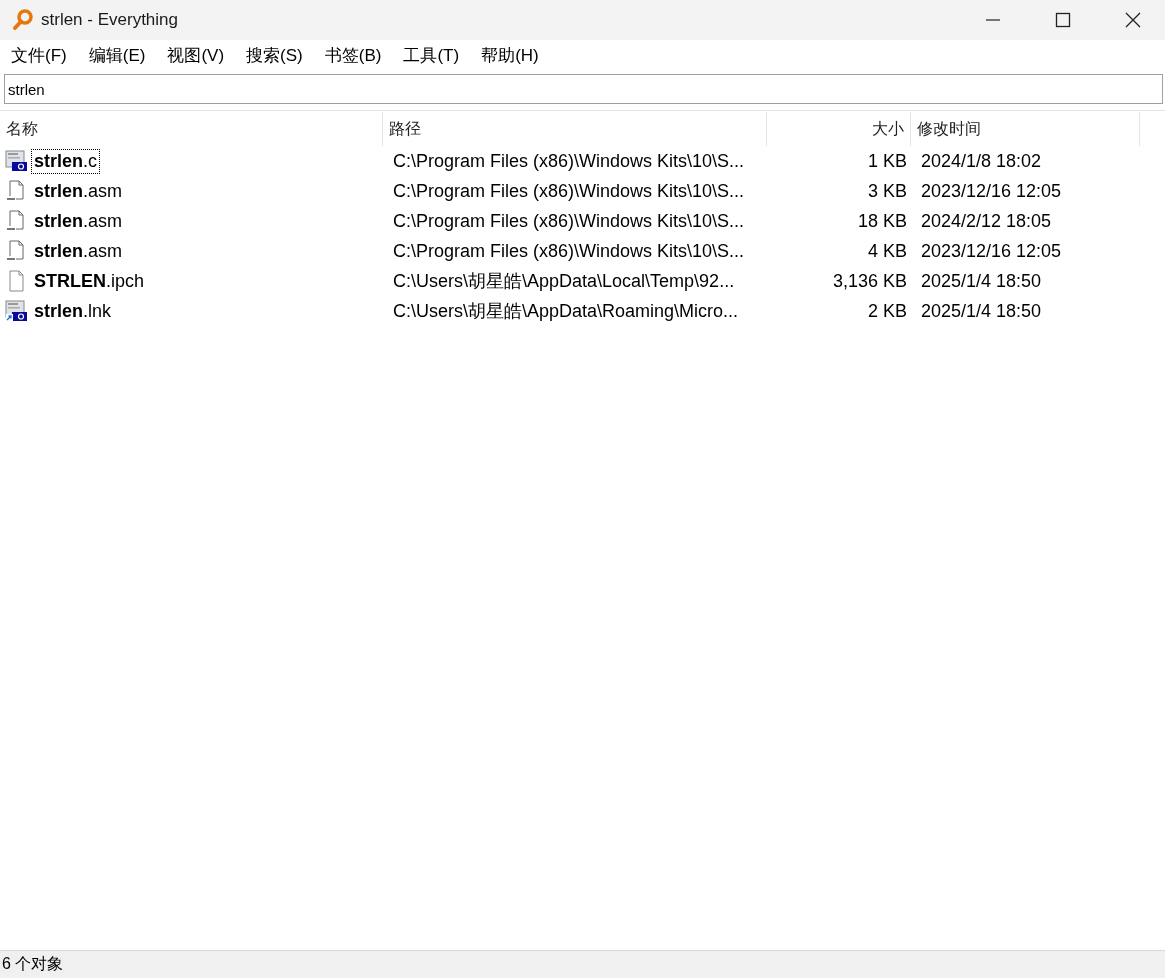 The width and height of the screenshot is (1165, 978). What do you see at coordinates (1025, 129) in the screenshot?
I see `column-header: 修改时间` at bounding box center [1025, 129].